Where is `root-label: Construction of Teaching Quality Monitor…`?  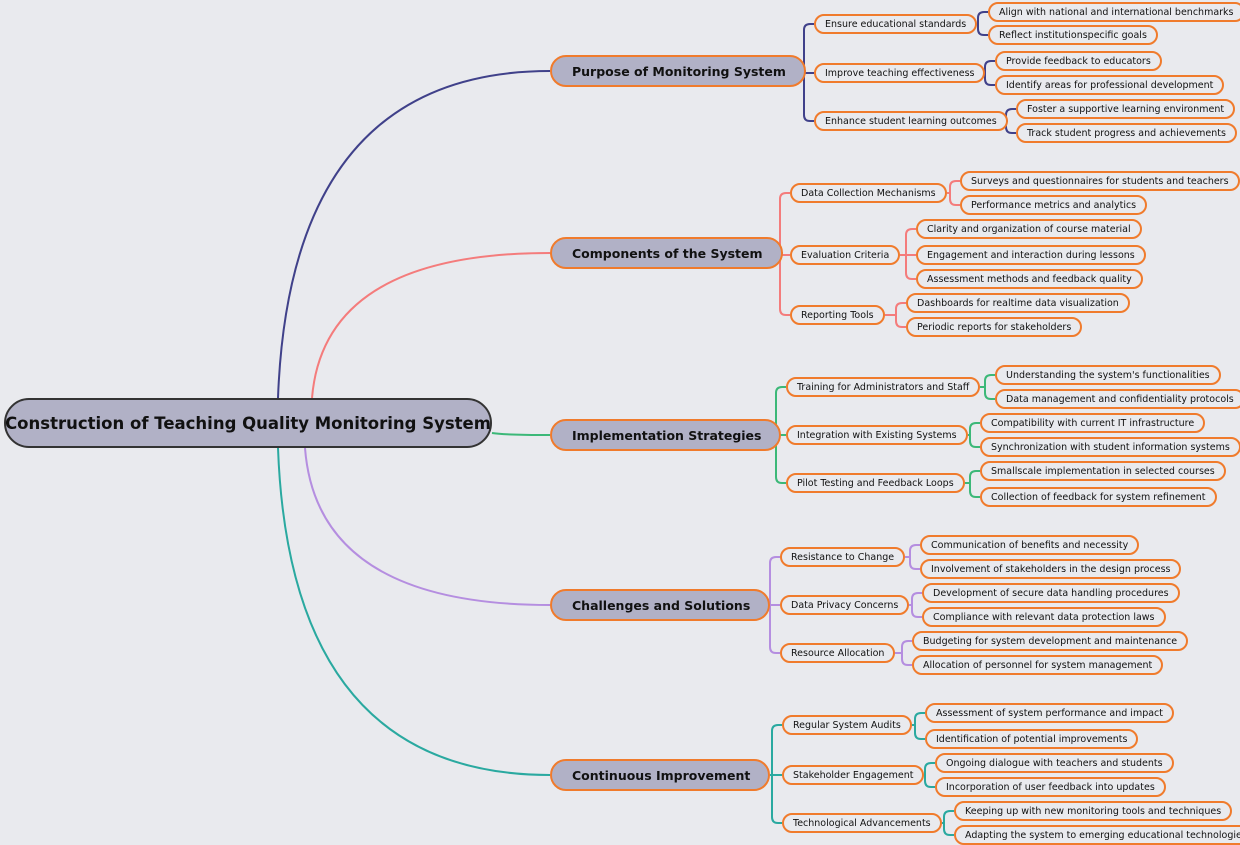 root-label: Construction of Teaching Quality Monitor… is located at coordinates (248, 423).